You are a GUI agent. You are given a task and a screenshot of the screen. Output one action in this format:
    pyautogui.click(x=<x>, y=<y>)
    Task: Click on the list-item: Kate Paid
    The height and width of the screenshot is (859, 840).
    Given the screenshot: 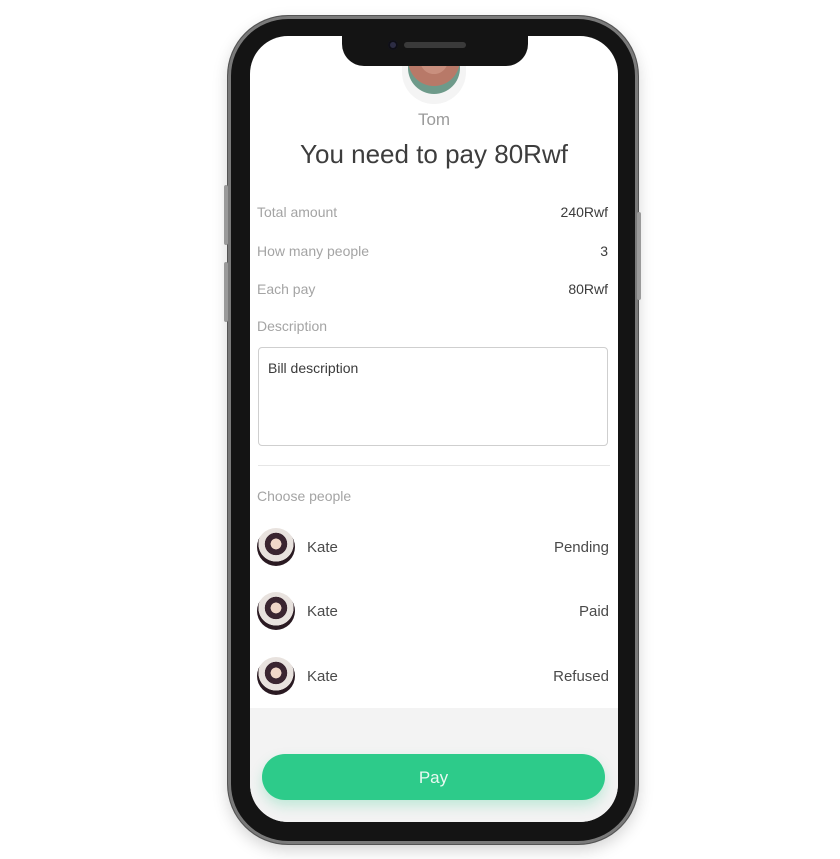 What is the action you would take?
    pyautogui.click(x=433, y=611)
    